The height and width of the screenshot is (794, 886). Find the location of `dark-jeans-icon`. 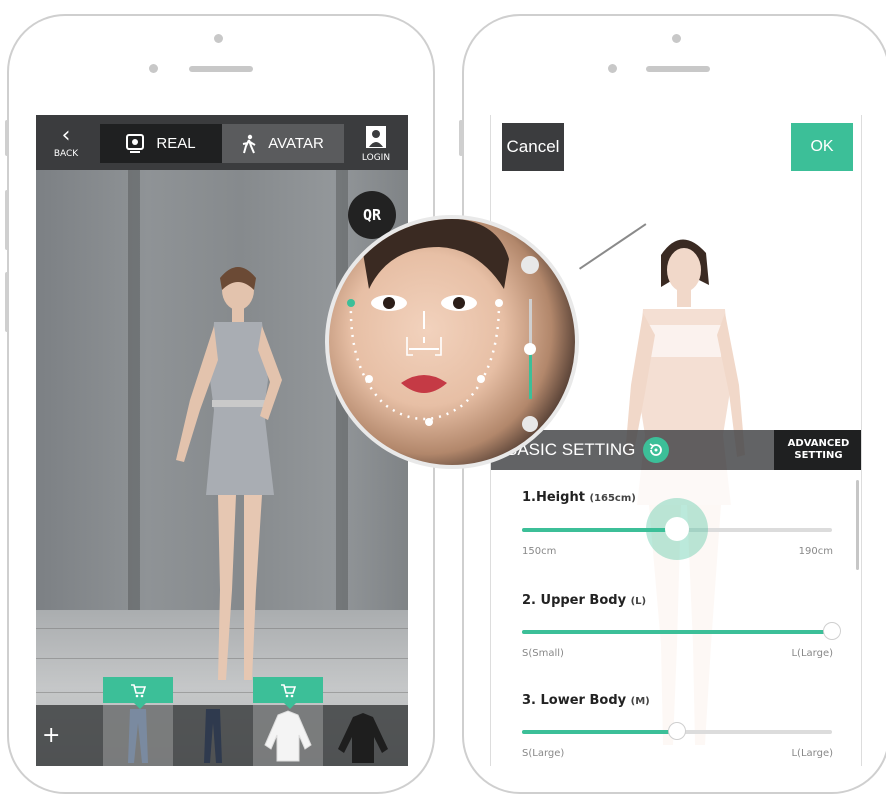

dark-jeans-icon is located at coordinates (213, 736).